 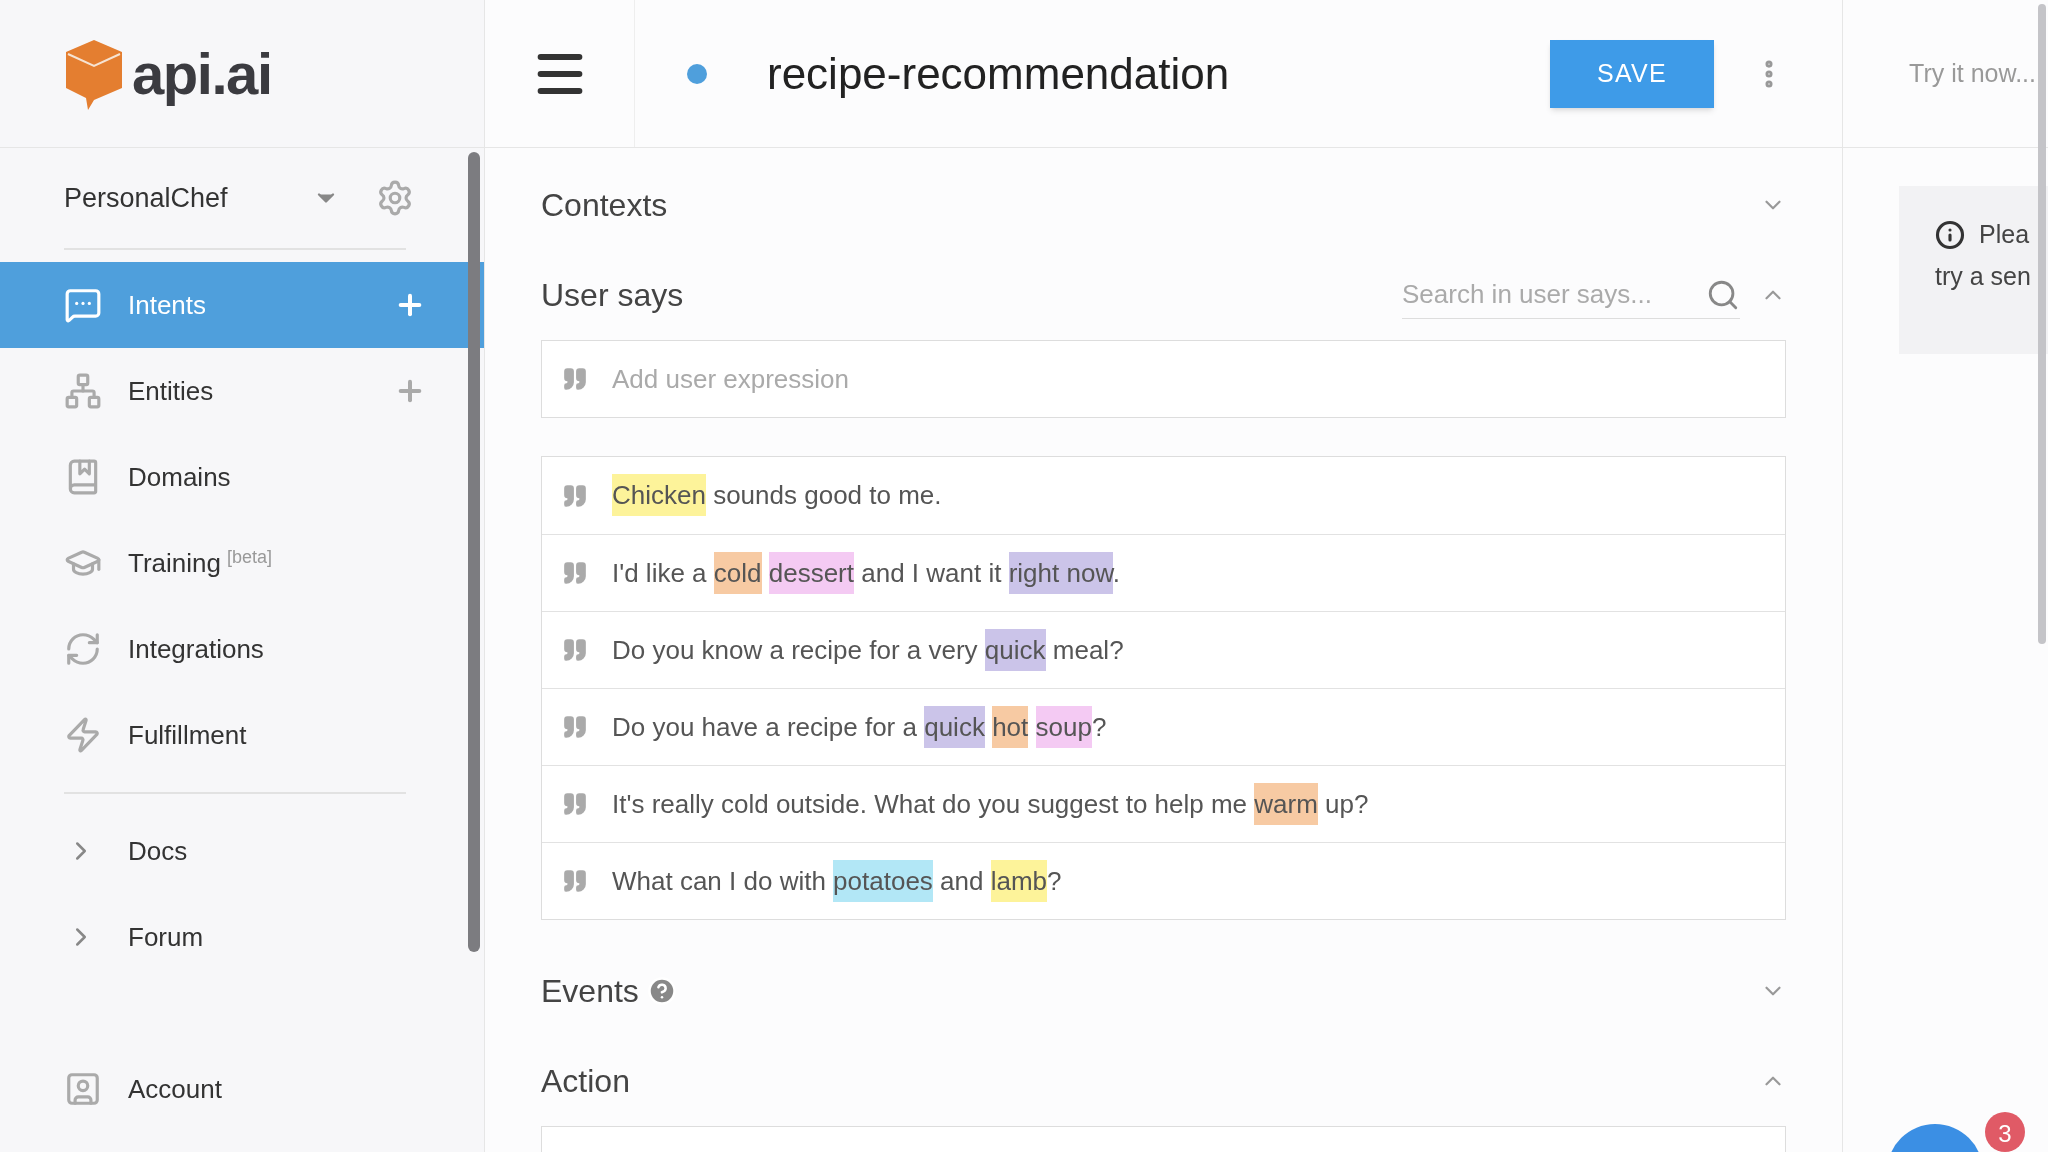 What do you see at coordinates (395, 198) in the screenshot?
I see `settings-icon` at bounding box center [395, 198].